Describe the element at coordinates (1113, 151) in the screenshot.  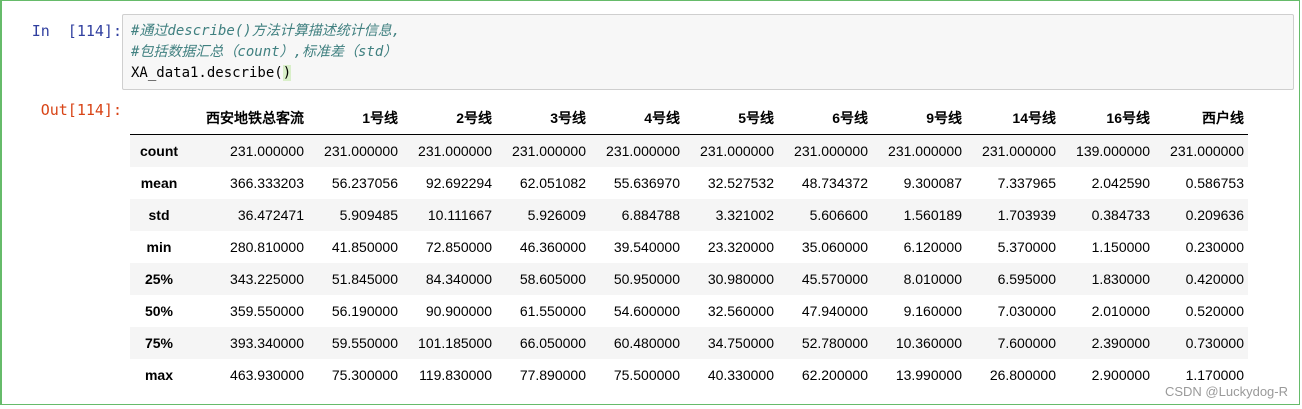
I see `table-cell: 139.000000` at that location.